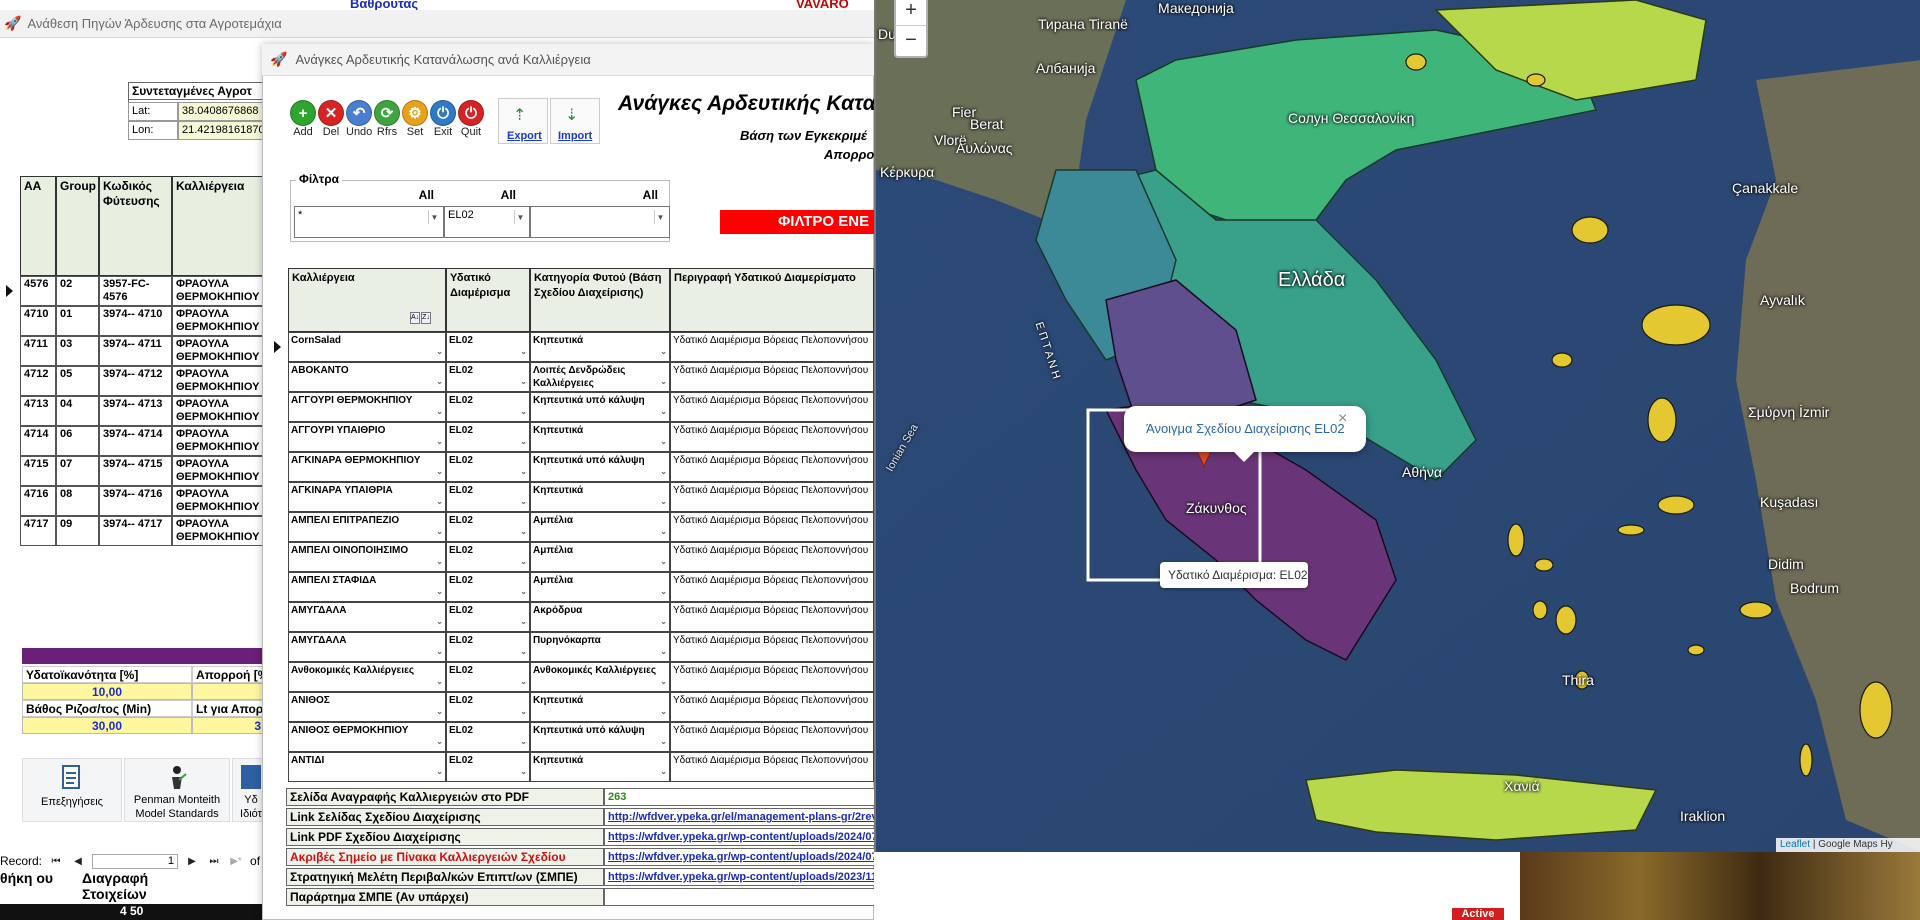 The image size is (1920, 920). What do you see at coordinates (387, 119) in the screenshot?
I see `rfrs-button: ⟳ Rfrs` at bounding box center [387, 119].